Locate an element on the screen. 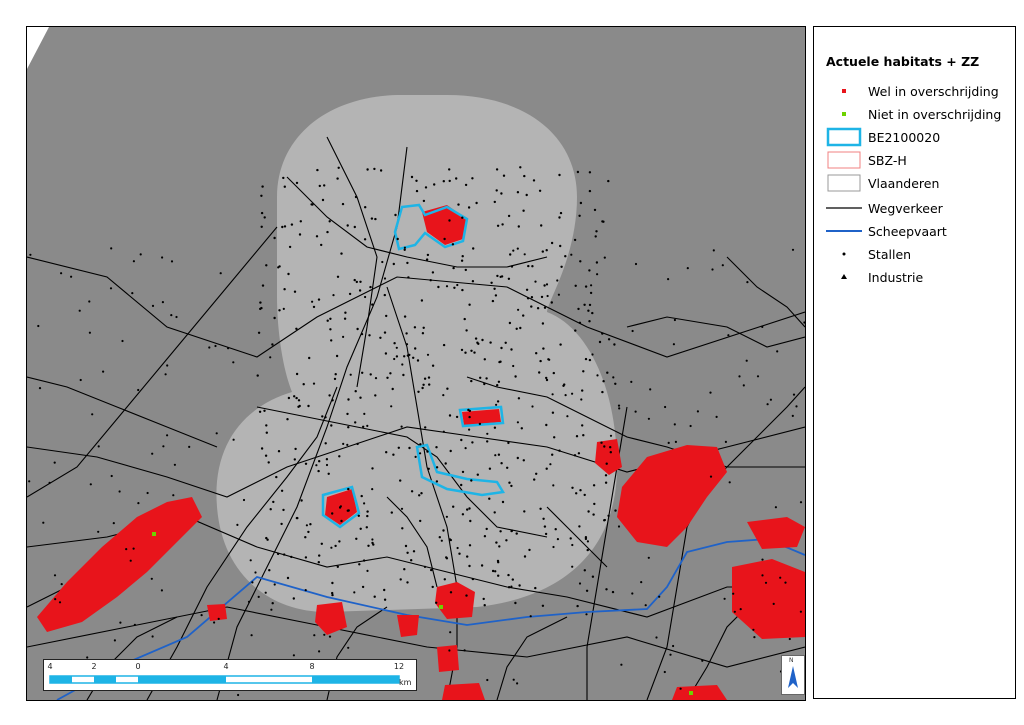 The image size is (1024, 725). legend-item-wel: Wel in overschrijding is located at coordinates (921, 91).